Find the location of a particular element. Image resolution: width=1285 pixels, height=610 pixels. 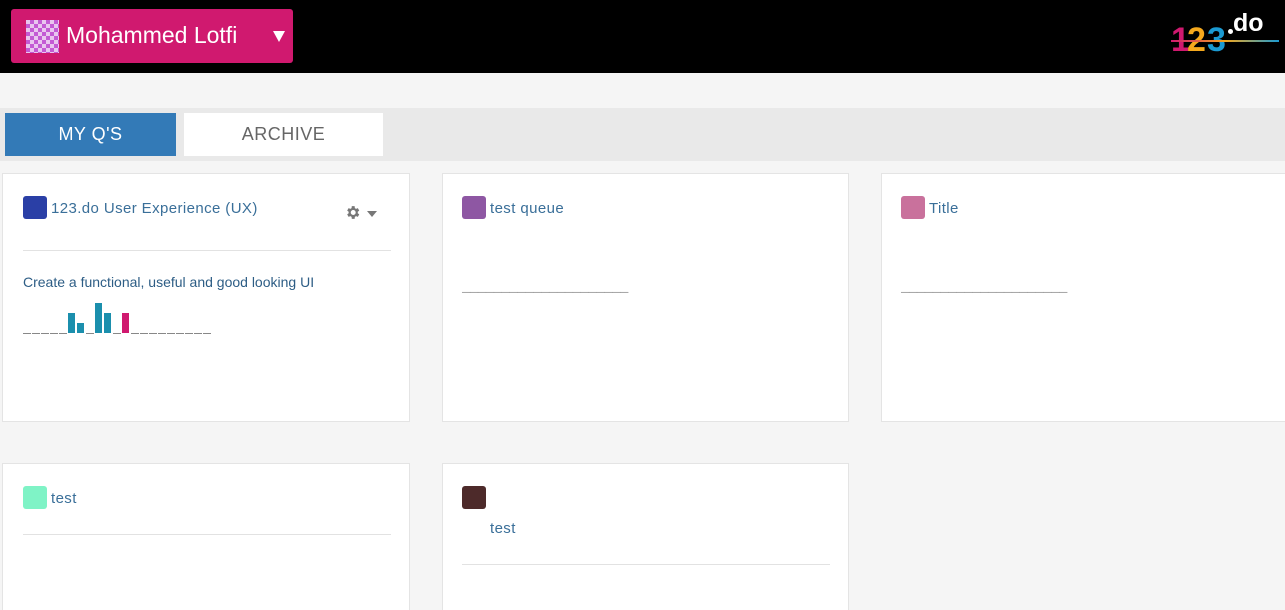

queue-title: Title is located at coordinates (944, 208).